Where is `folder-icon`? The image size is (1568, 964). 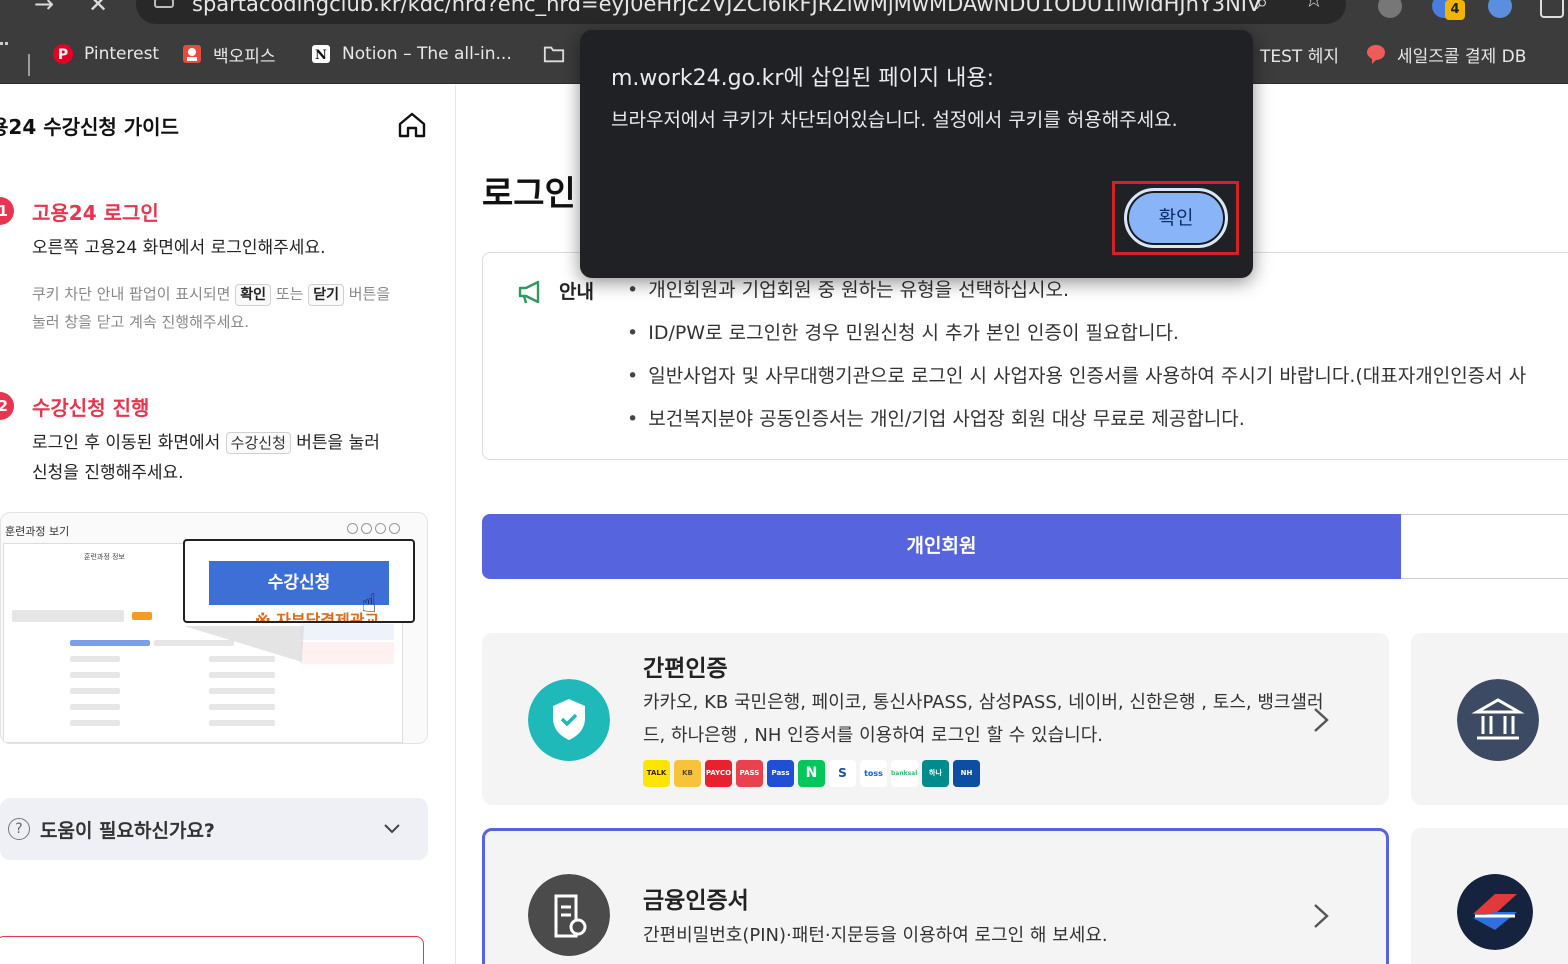
folder-icon is located at coordinates (554, 54).